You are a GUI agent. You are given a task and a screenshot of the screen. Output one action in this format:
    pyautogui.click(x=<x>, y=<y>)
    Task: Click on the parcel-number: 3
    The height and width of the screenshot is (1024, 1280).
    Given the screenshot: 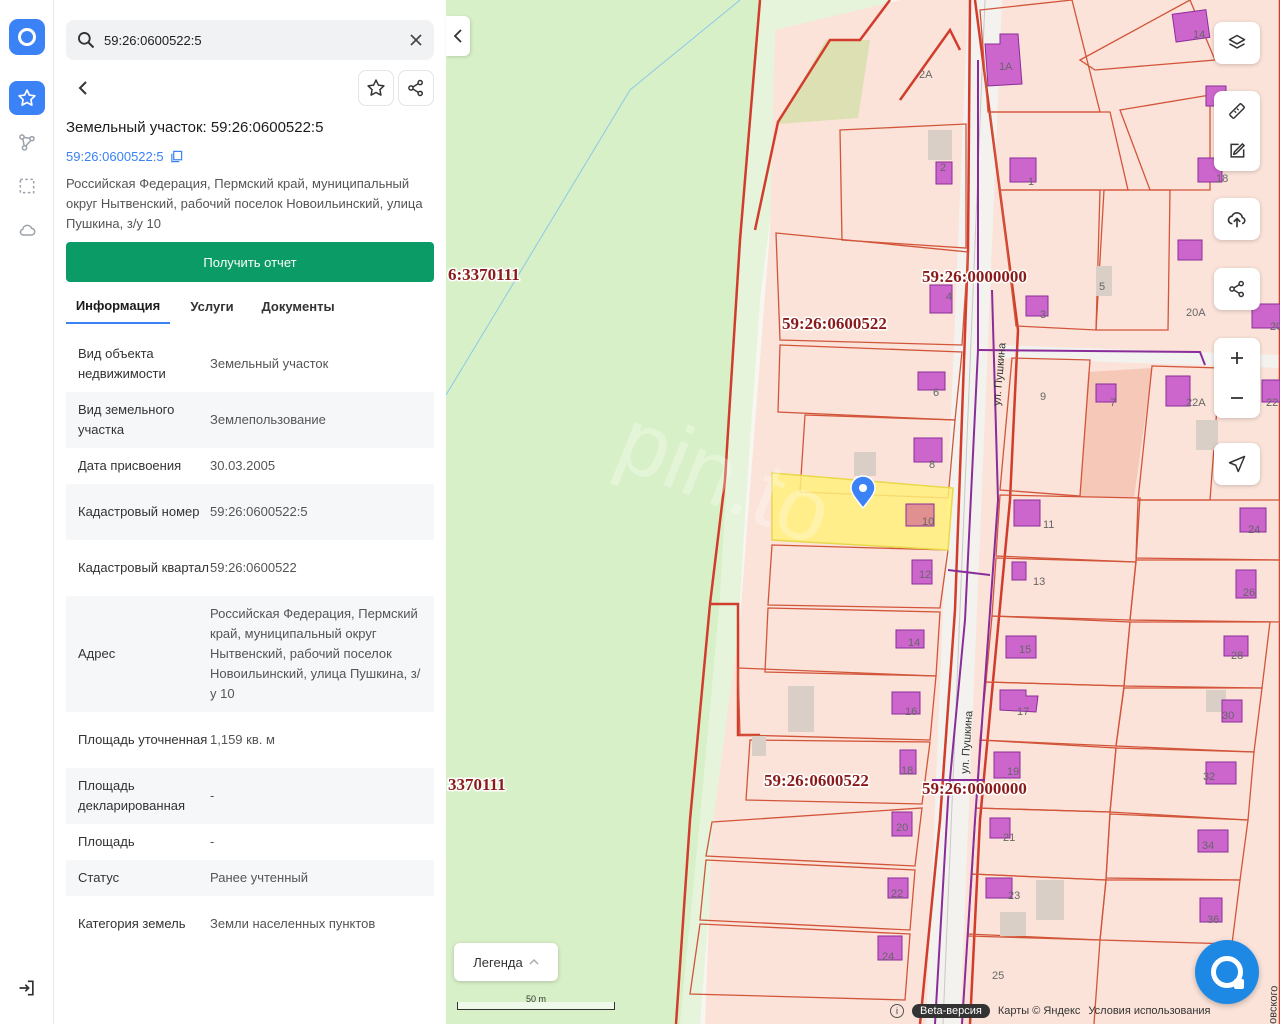 What is the action you would take?
    pyautogui.click(x=1043, y=315)
    